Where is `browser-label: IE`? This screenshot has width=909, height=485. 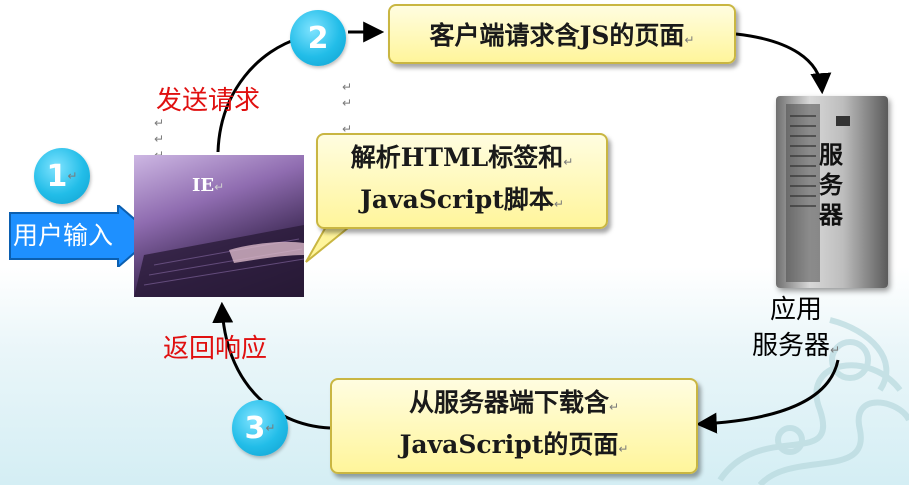
browser-label: IE is located at coordinates (203, 185).